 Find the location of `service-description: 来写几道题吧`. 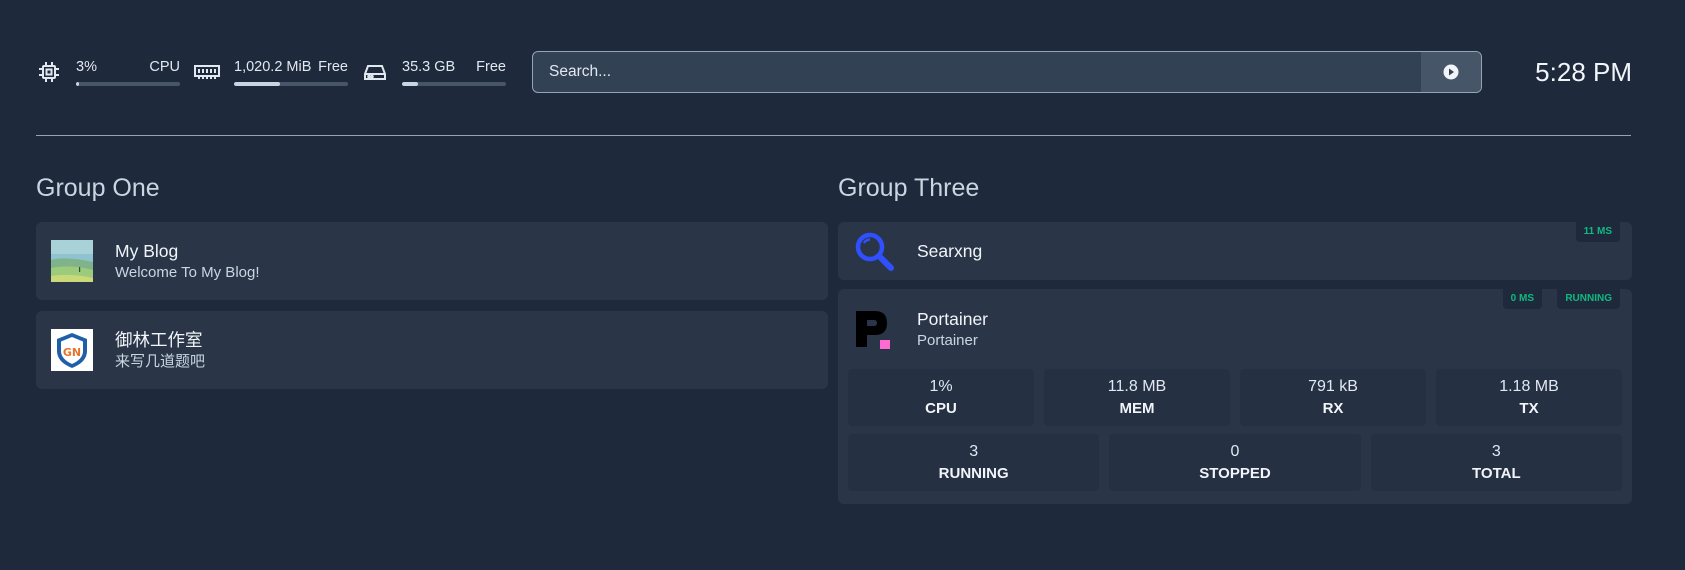

service-description: 来写几道题吧 is located at coordinates (160, 361).